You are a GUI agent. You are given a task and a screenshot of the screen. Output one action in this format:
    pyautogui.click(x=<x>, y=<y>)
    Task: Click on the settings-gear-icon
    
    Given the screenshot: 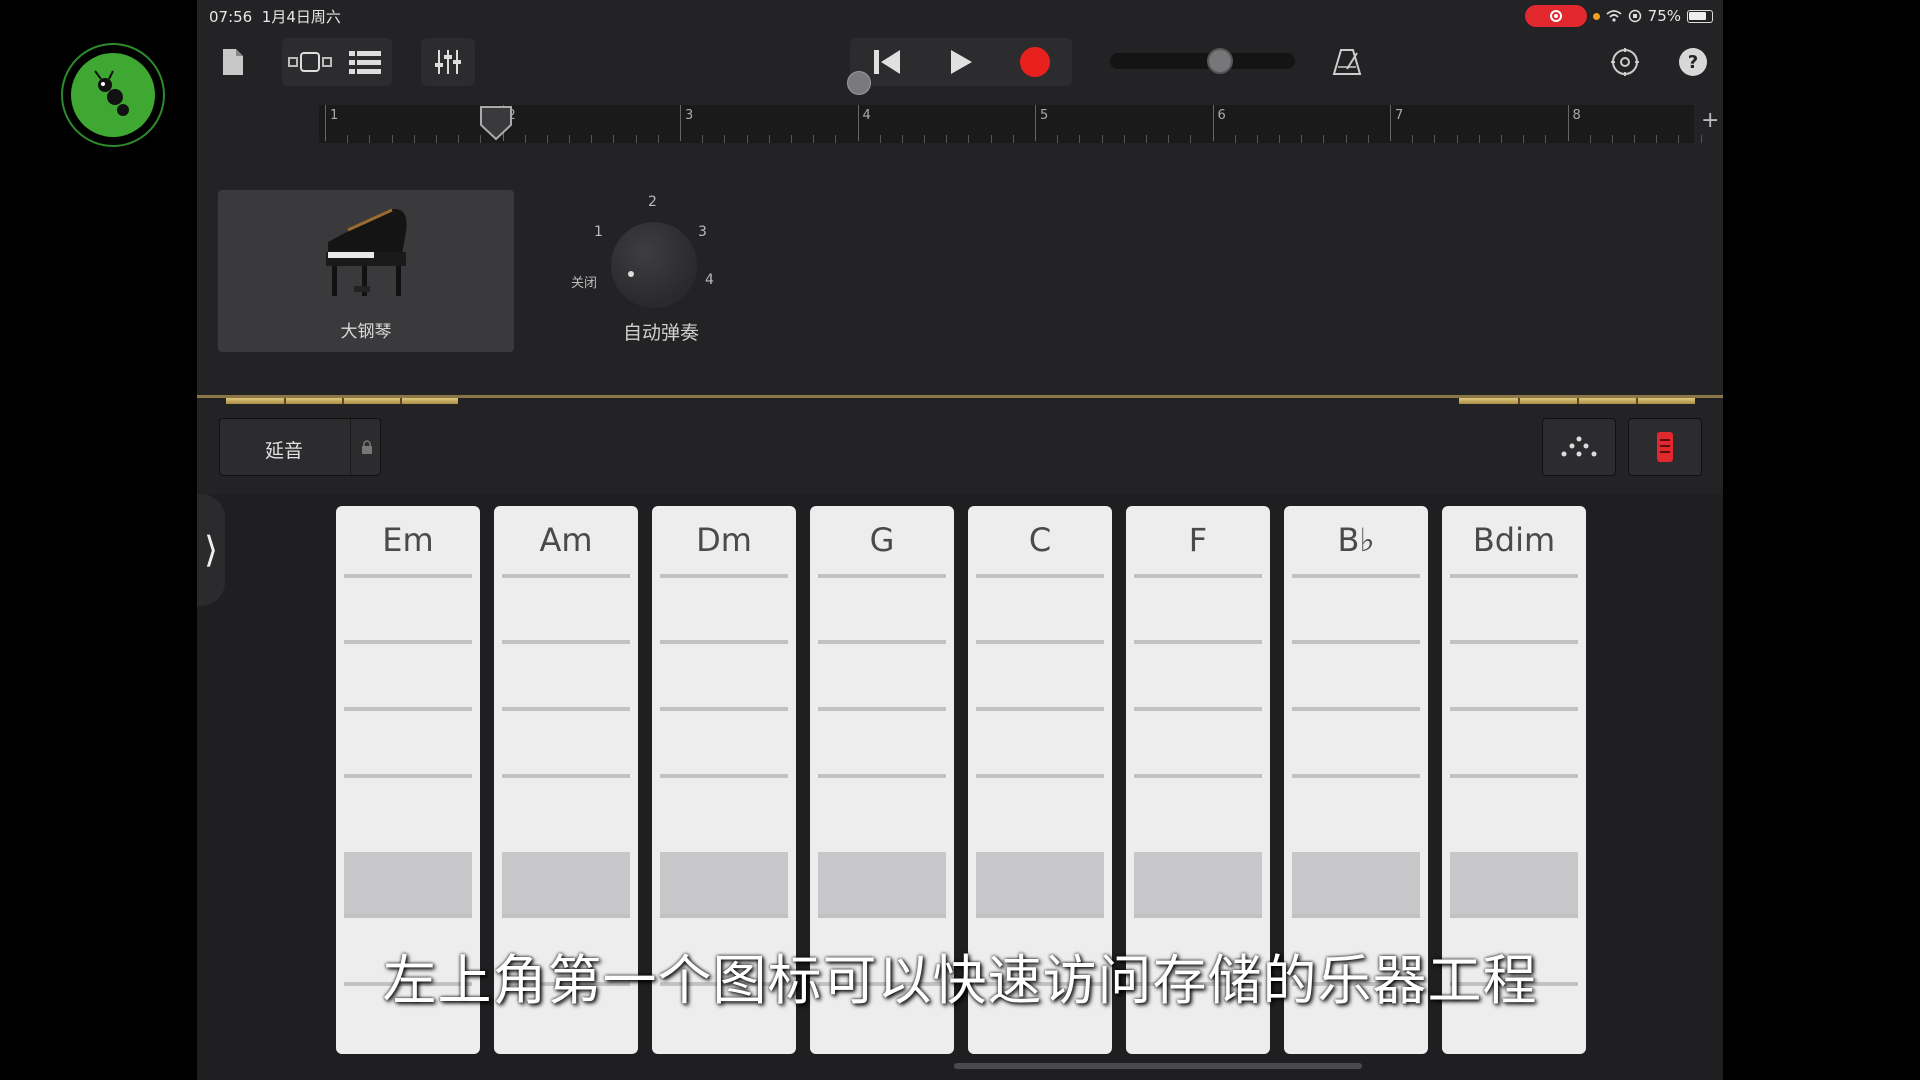 What is the action you would take?
    pyautogui.click(x=1625, y=62)
    